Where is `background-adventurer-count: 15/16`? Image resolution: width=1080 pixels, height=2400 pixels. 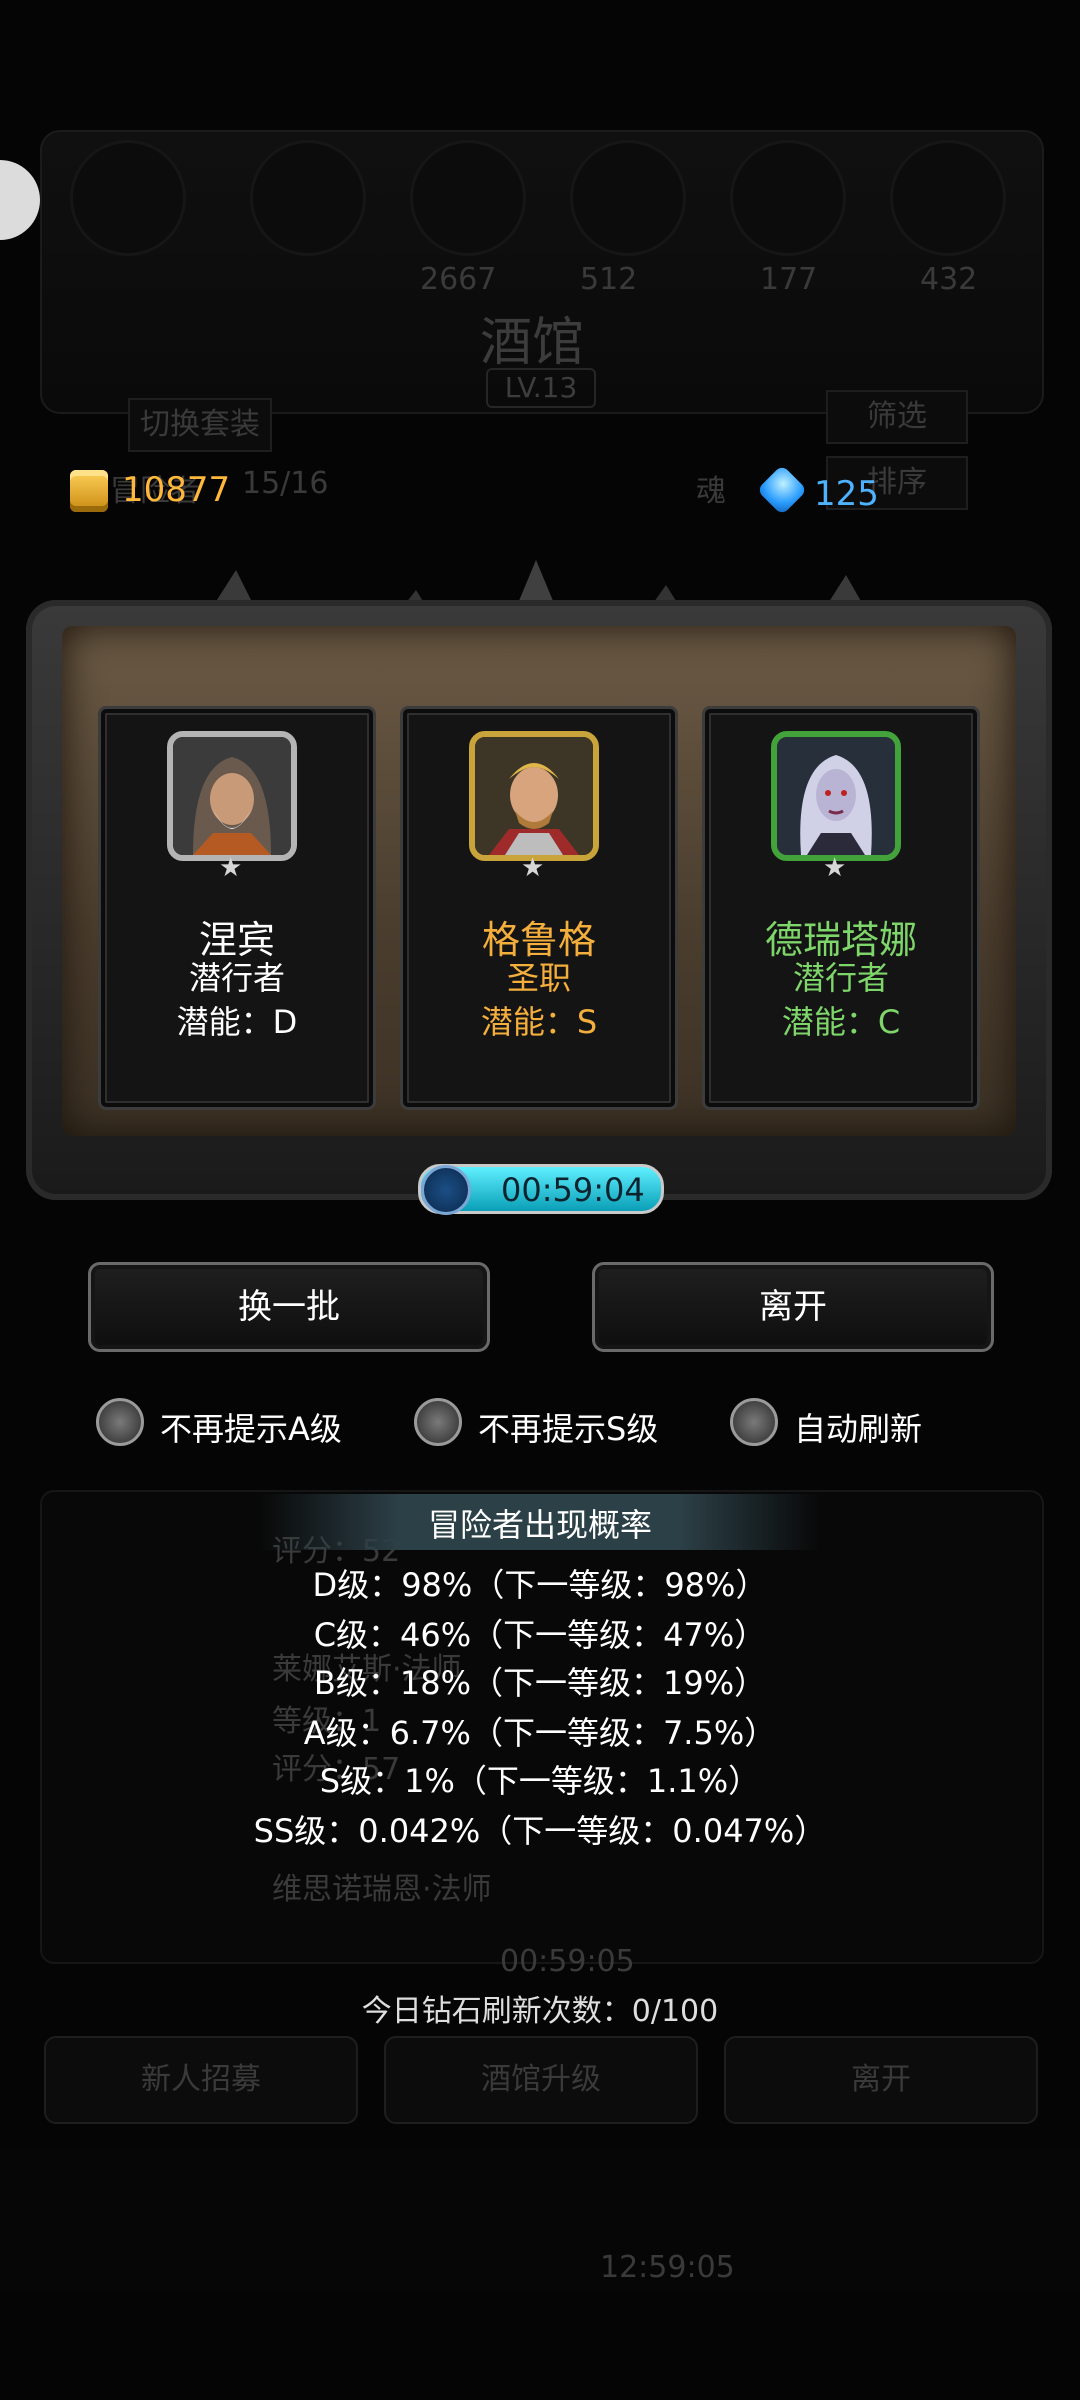
background-adventurer-count: 15/16 is located at coordinates (285, 483).